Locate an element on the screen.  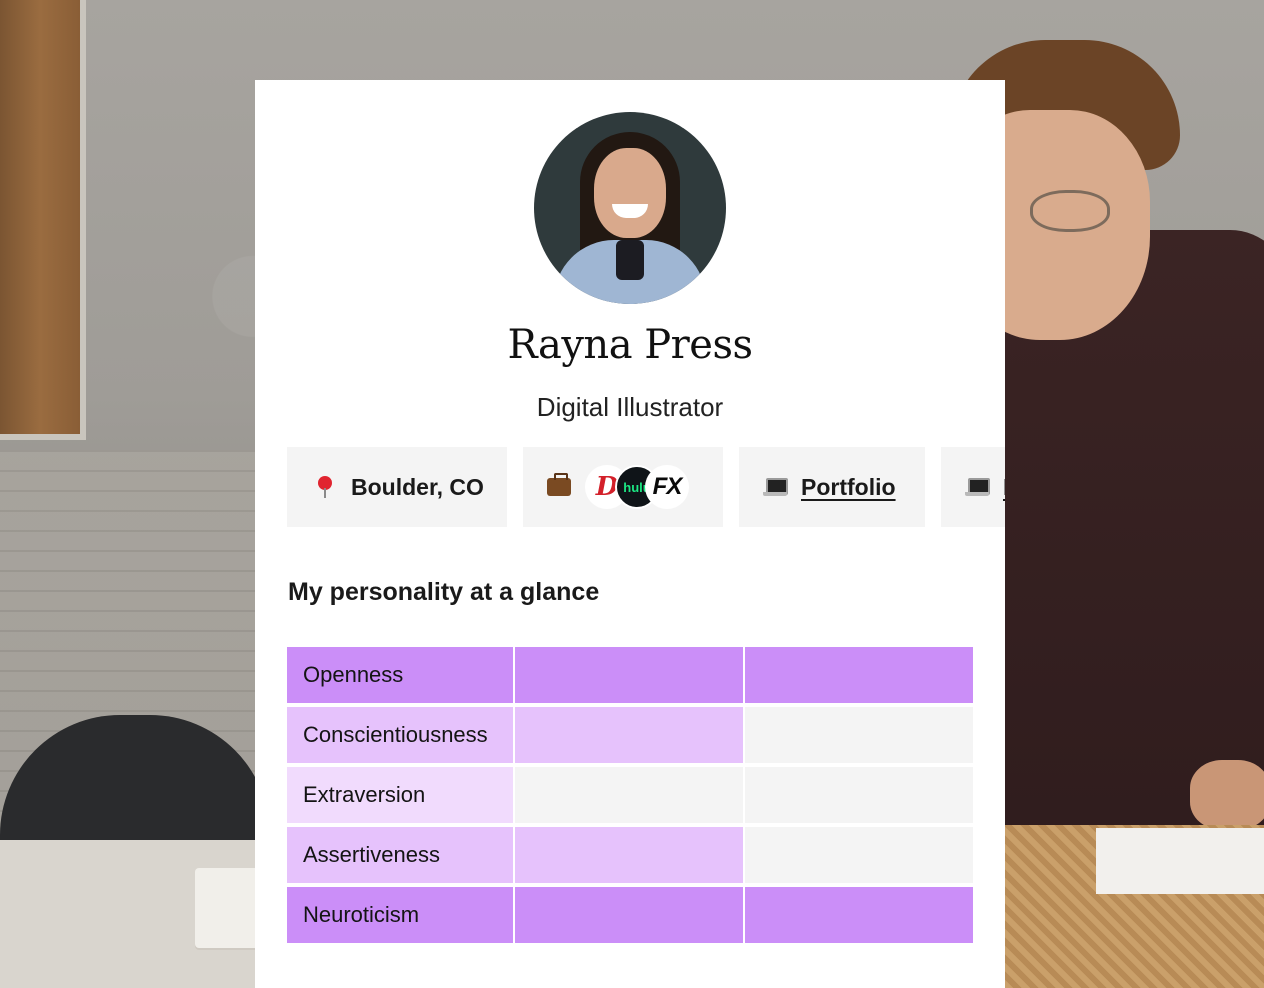
location-chip: Boulder, CO is located at coordinates (397, 487).